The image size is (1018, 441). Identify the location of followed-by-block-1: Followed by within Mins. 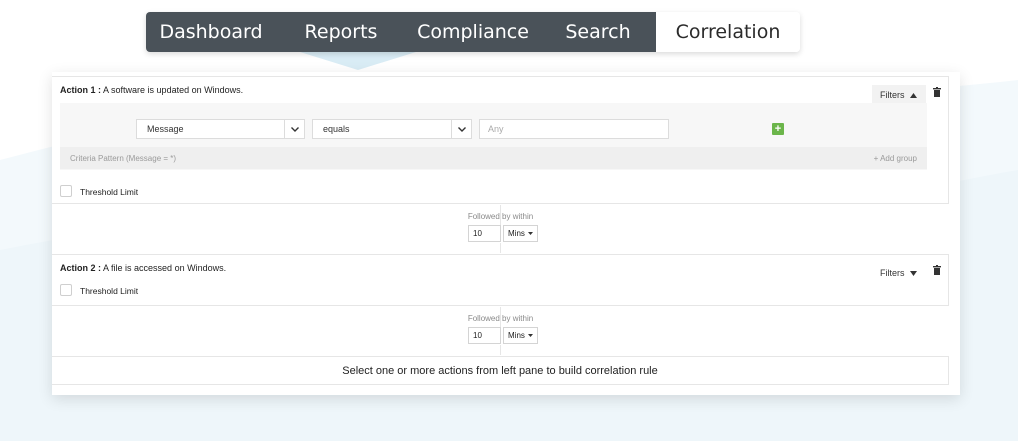
(500, 229).